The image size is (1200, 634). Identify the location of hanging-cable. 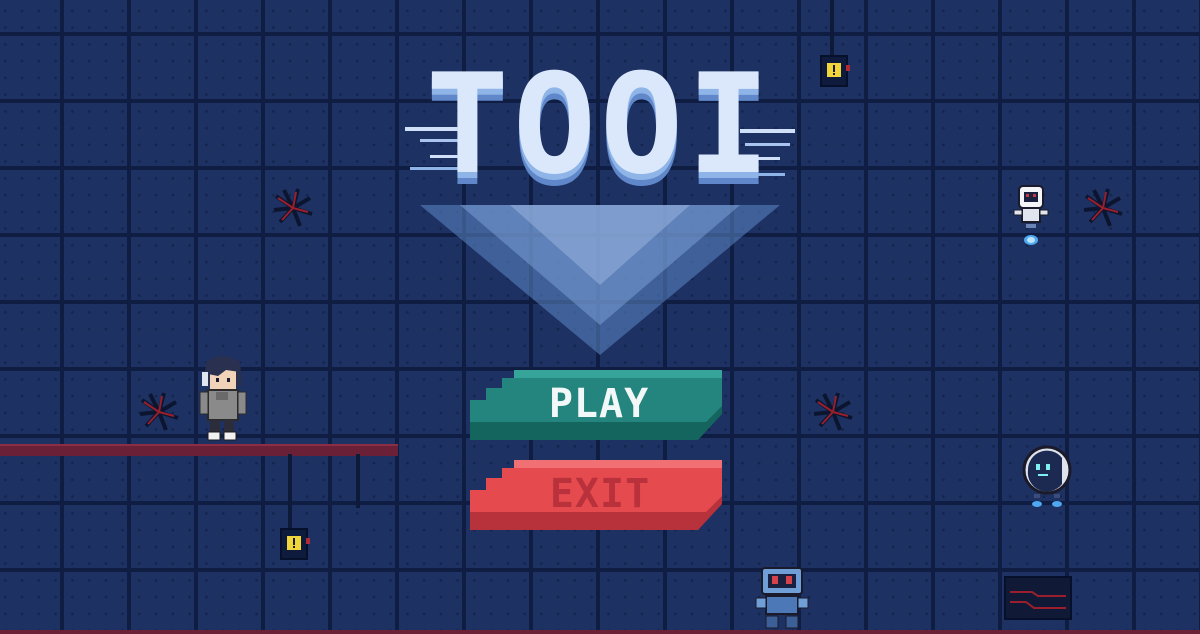
(832, 29).